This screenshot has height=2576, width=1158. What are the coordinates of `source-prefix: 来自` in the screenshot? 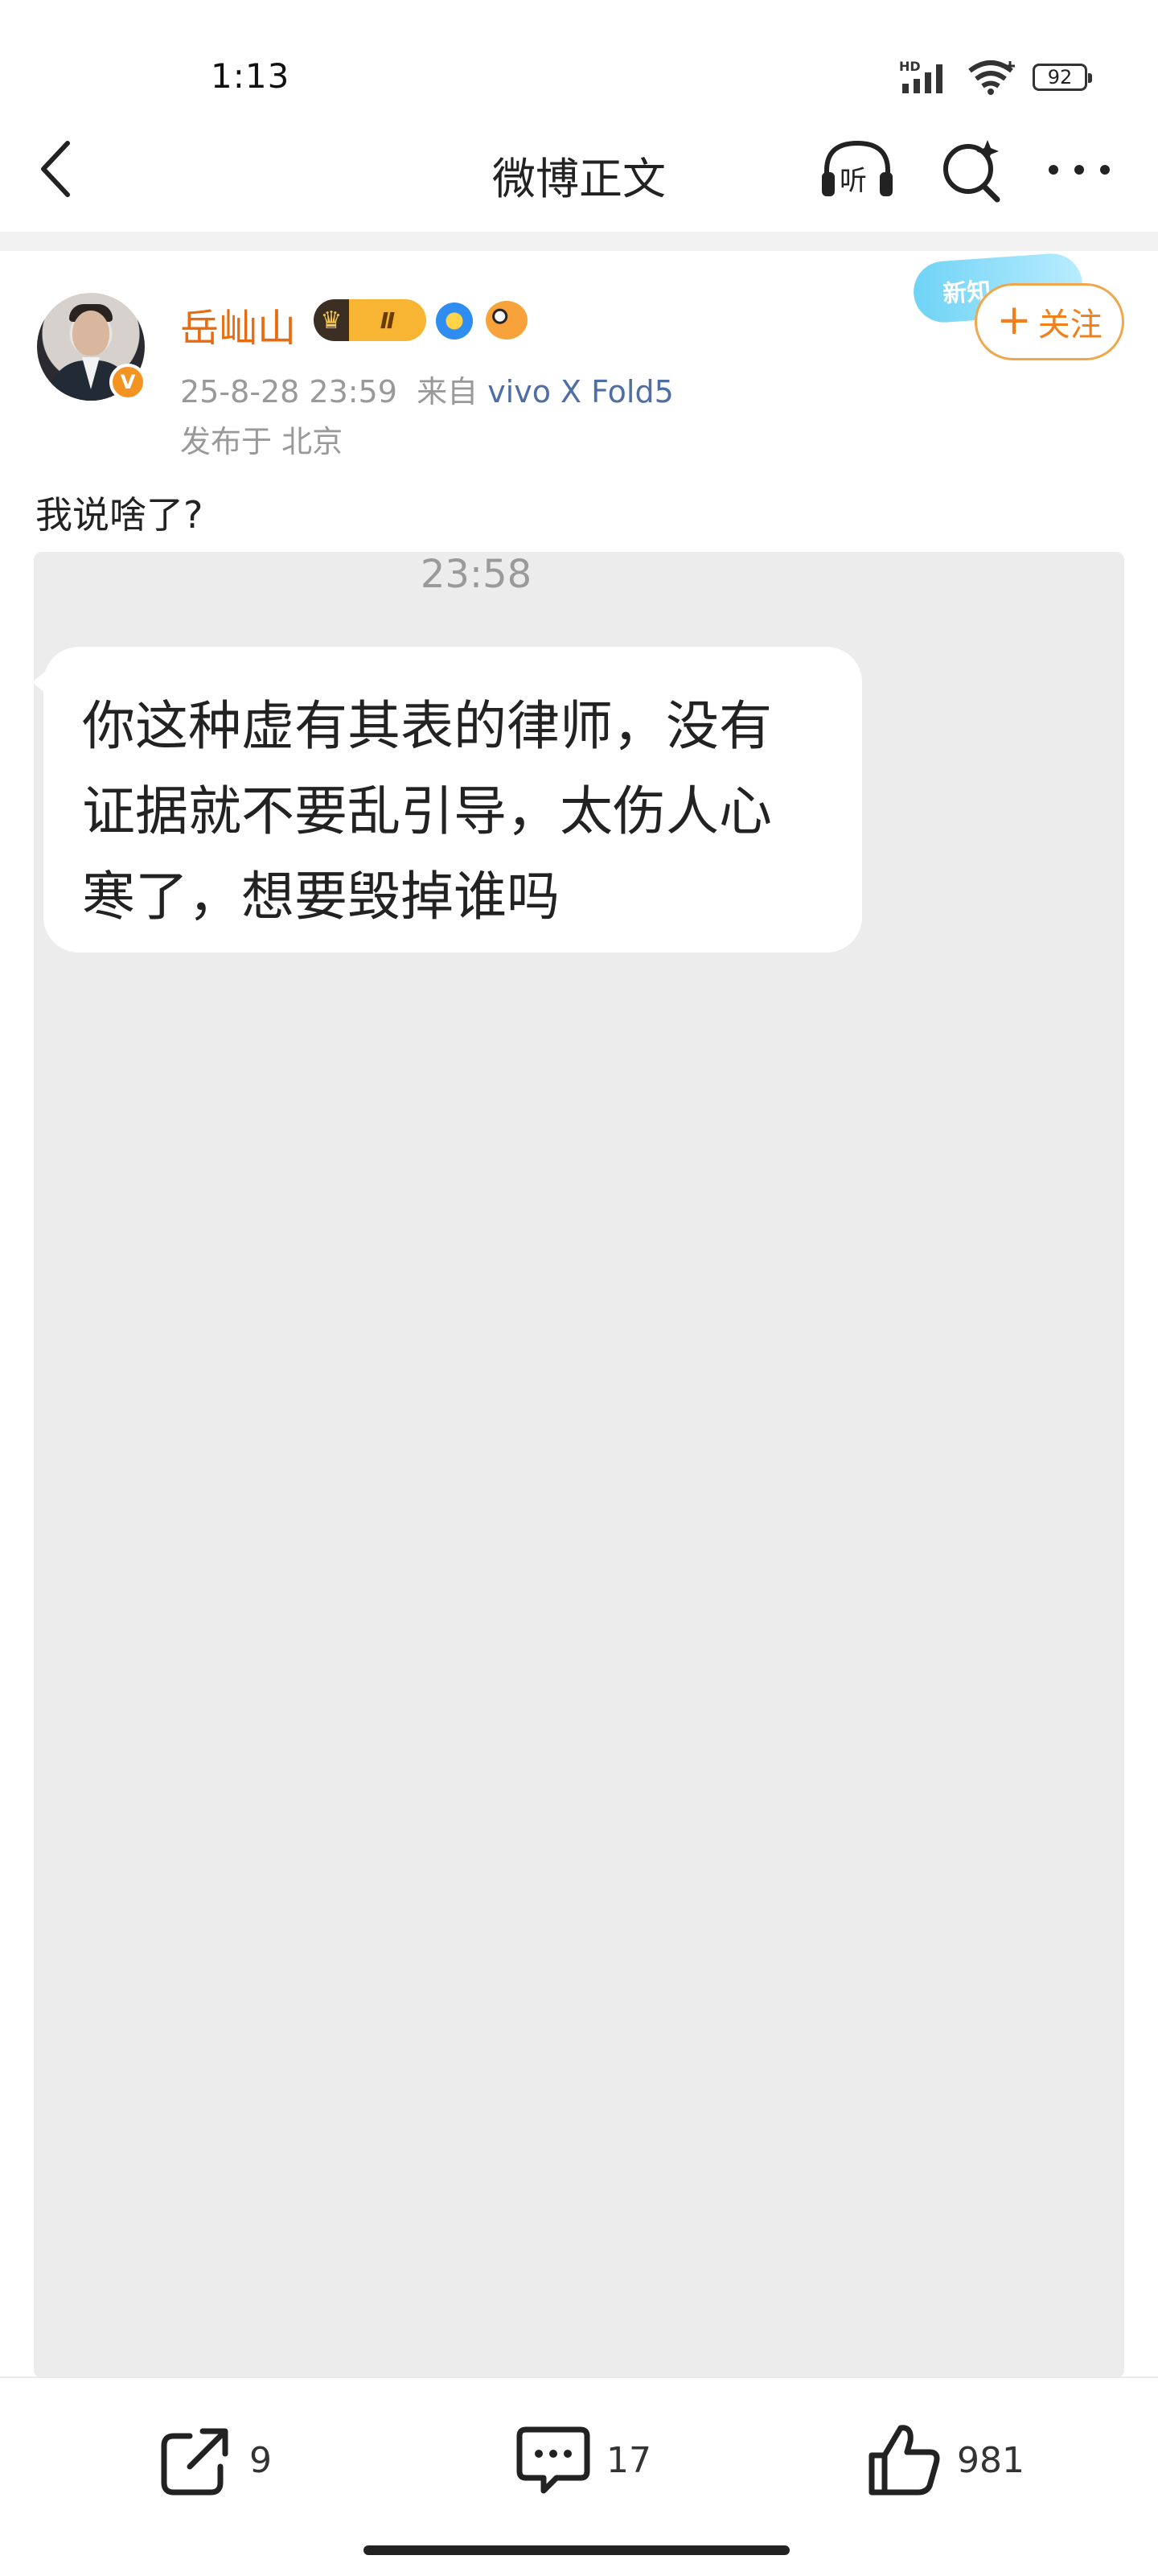 It's located at (448, 391).